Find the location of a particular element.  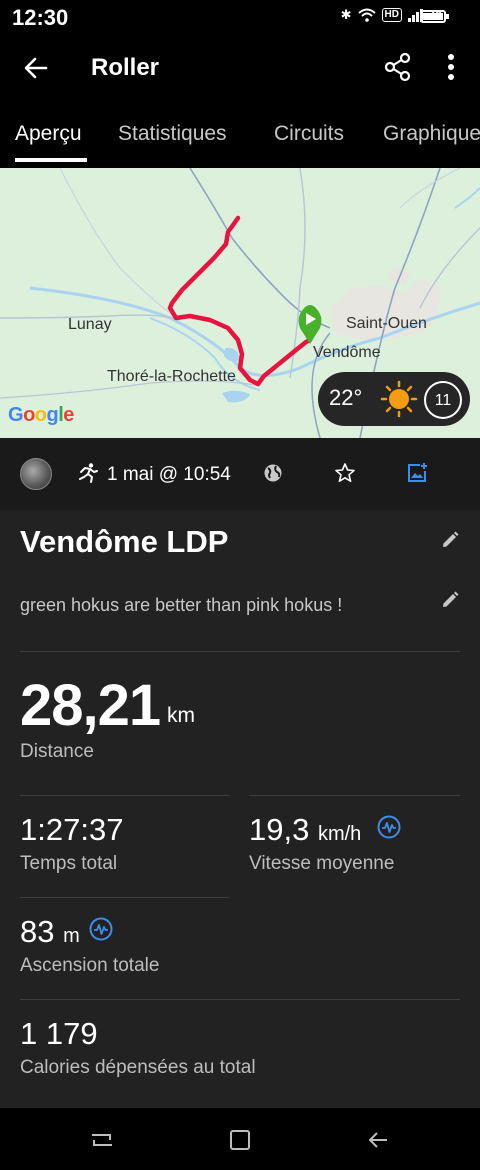

sun-icon is located at coordinates (399, 399).